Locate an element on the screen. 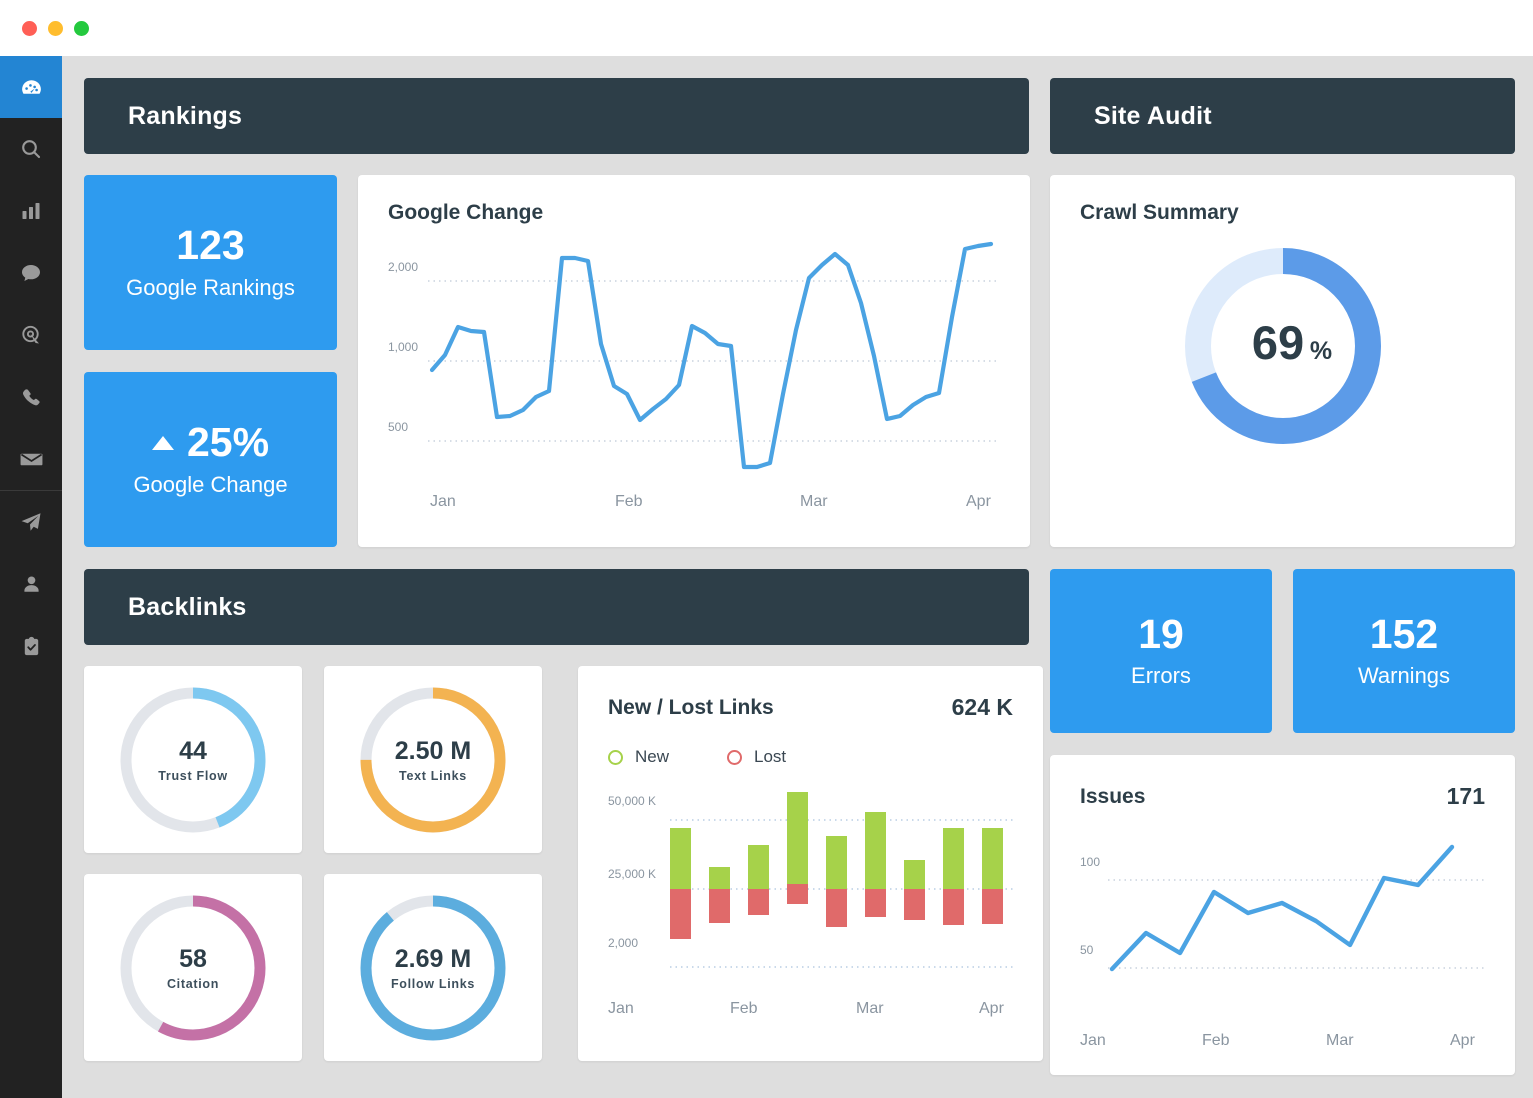  bar-x-tick-mar: Mar is located at coordinates (870, 1008).